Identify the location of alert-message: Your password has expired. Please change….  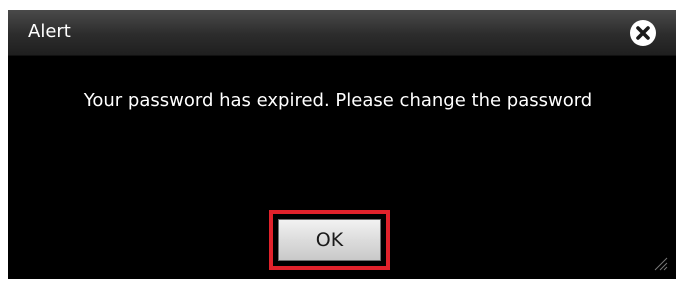
(338, 100).